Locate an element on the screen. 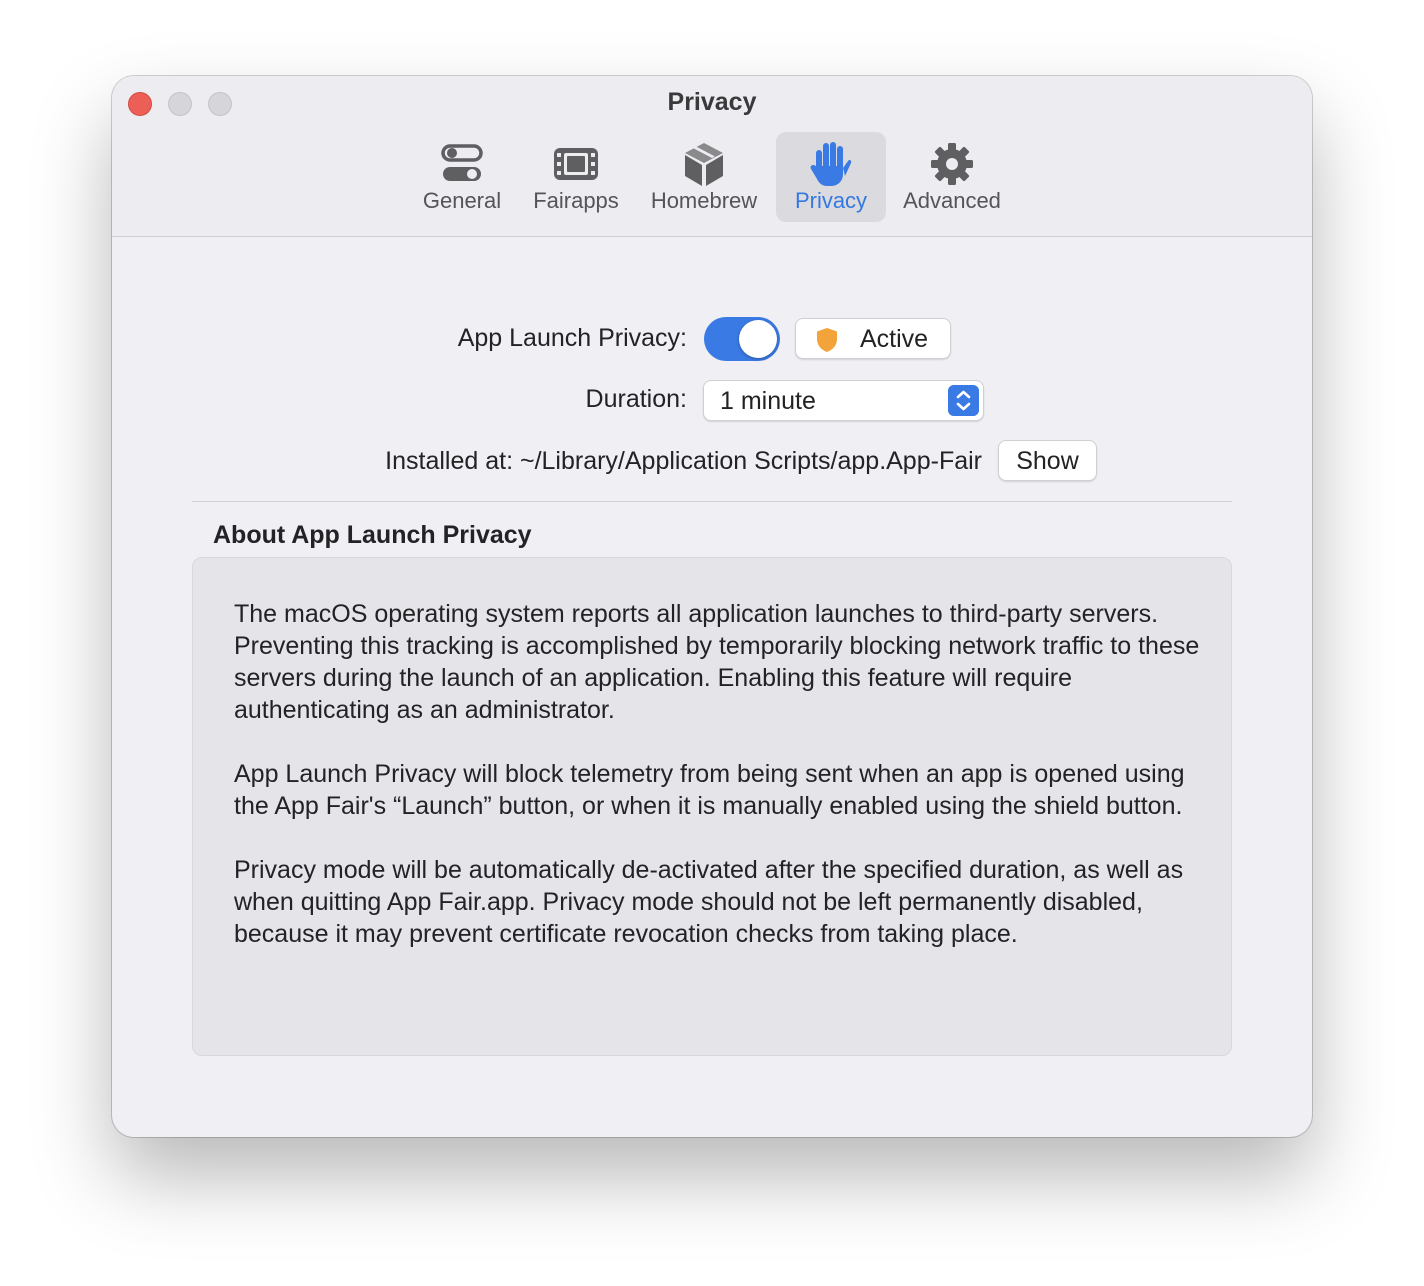  tab-fairapps: Fairapps is located at coordinates (576, 177).